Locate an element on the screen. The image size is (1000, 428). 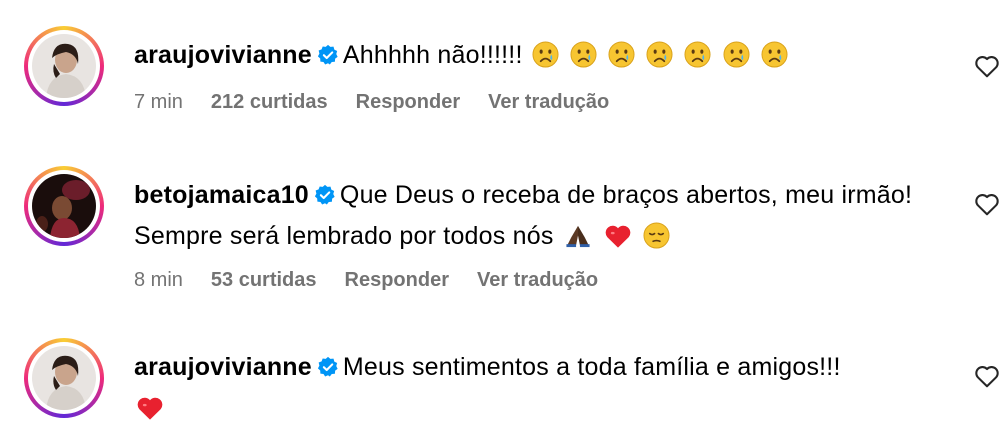
comment-username: betojamaica10 is located at coordinates (221, 195).